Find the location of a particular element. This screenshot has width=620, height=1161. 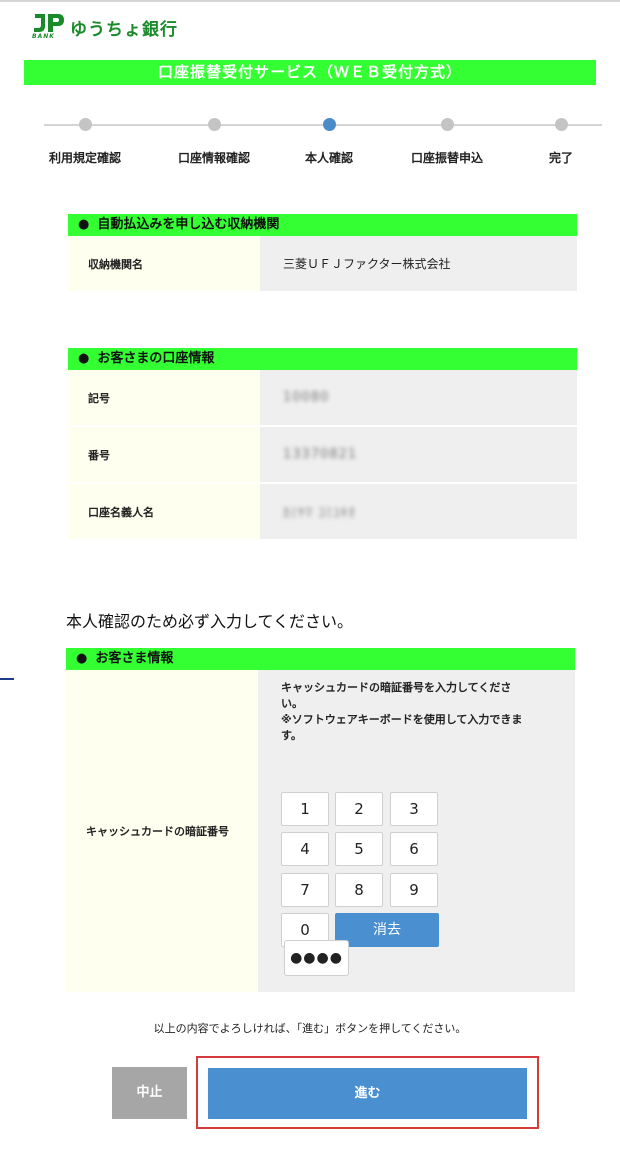

bank-logo: BANK ゆうちょ銀行 is located at coordinates (105, 27).